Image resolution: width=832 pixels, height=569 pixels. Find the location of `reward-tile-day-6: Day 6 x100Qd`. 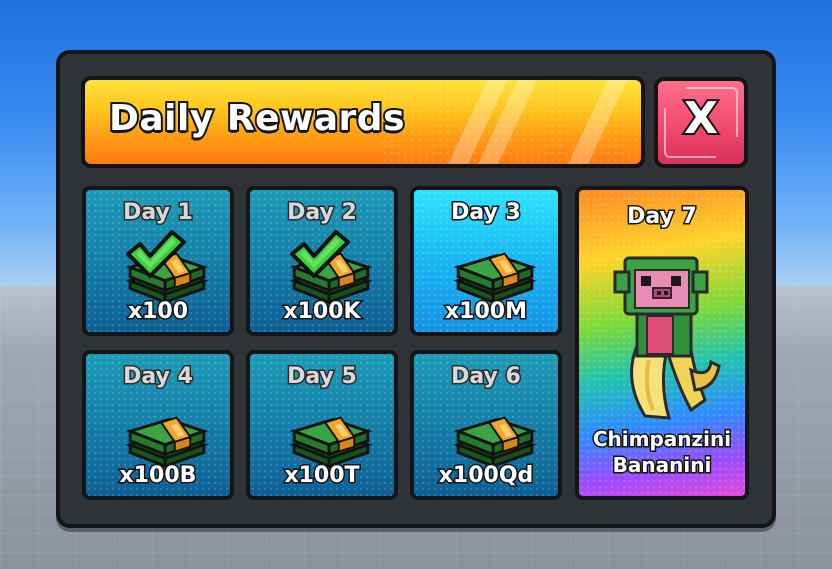

reward-tile-day-6: Day 6 x100Qd is located at coordinates (486, 425).